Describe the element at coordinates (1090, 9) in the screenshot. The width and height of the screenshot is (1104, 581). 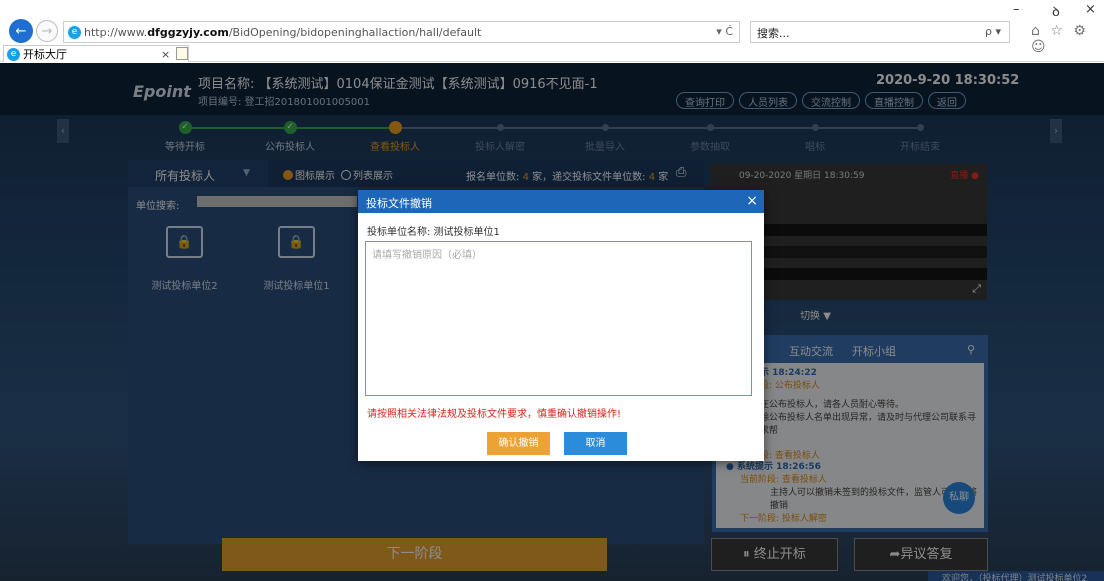
I see `close-window-icon: ×` at that location.